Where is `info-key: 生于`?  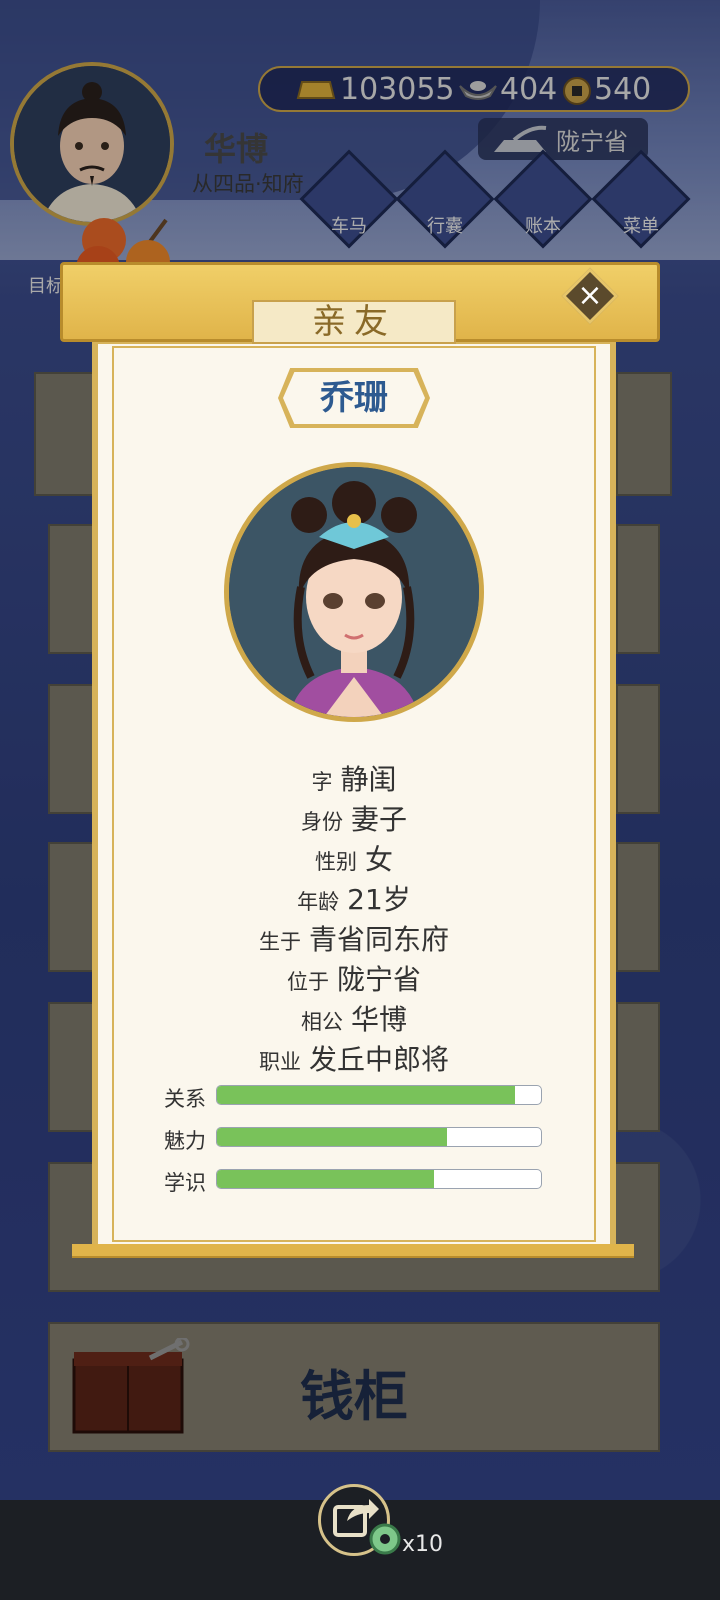
info-key: 生于 is located at coordinates (279, 942).